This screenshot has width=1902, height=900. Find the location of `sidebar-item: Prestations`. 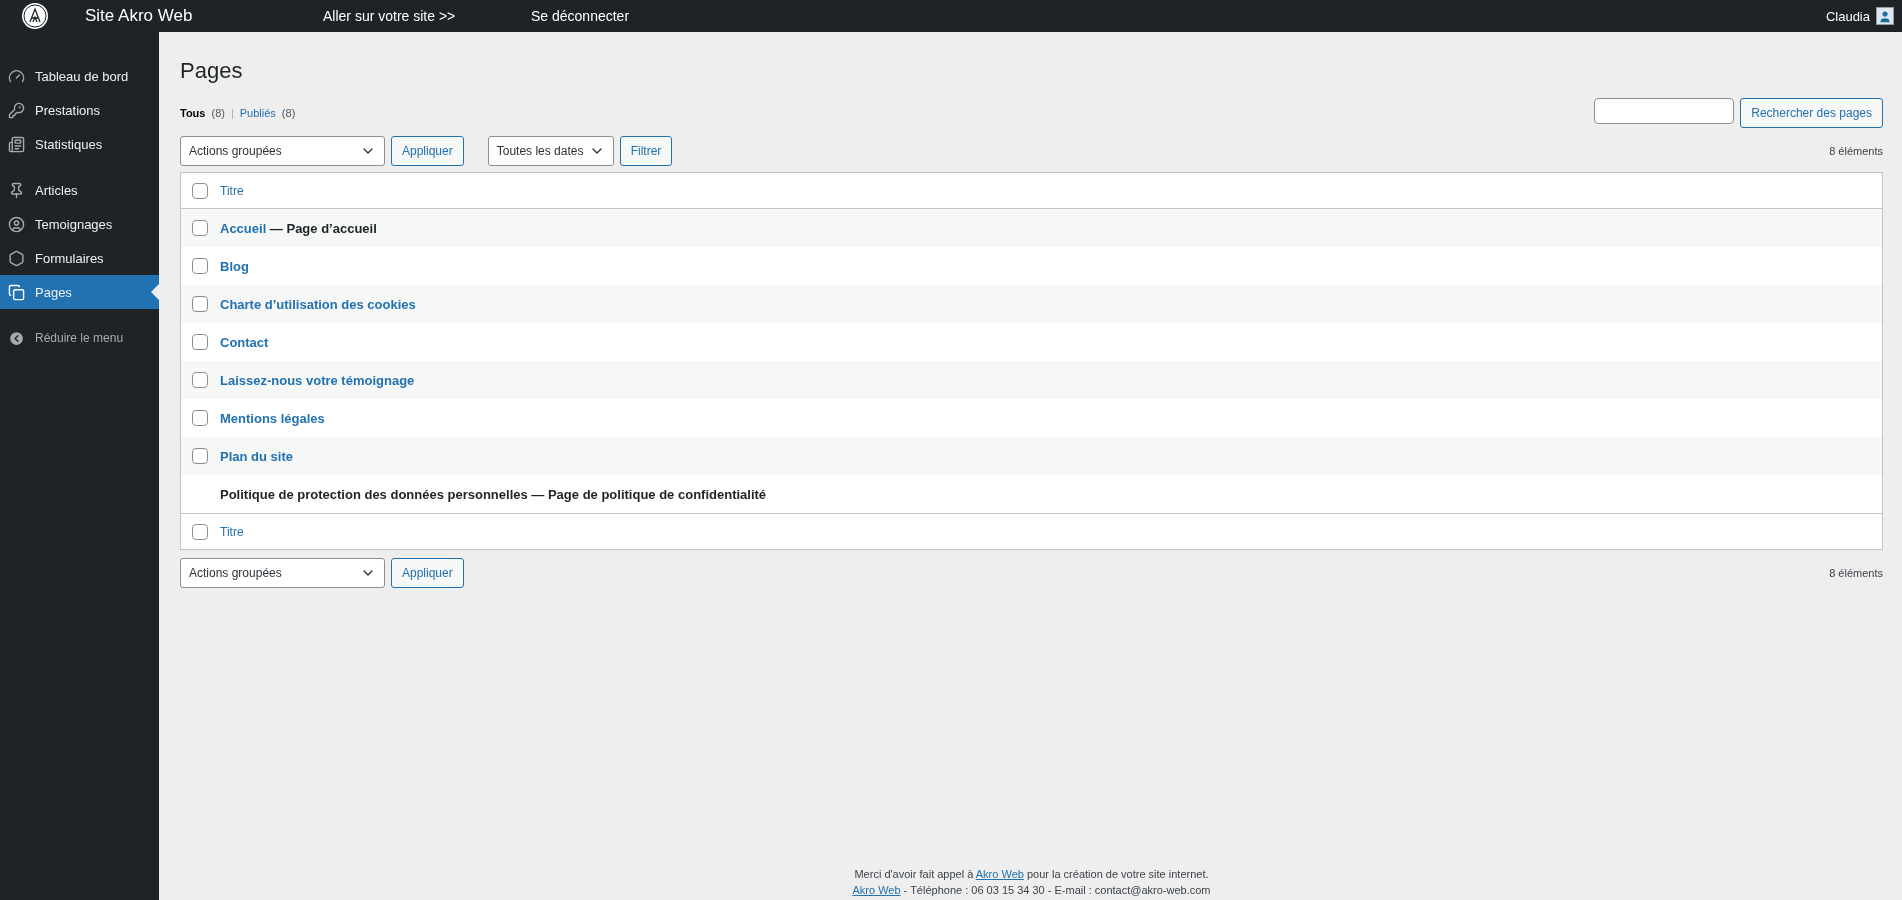

sidebar-item: Prestations is located at coordinates (79, 110).